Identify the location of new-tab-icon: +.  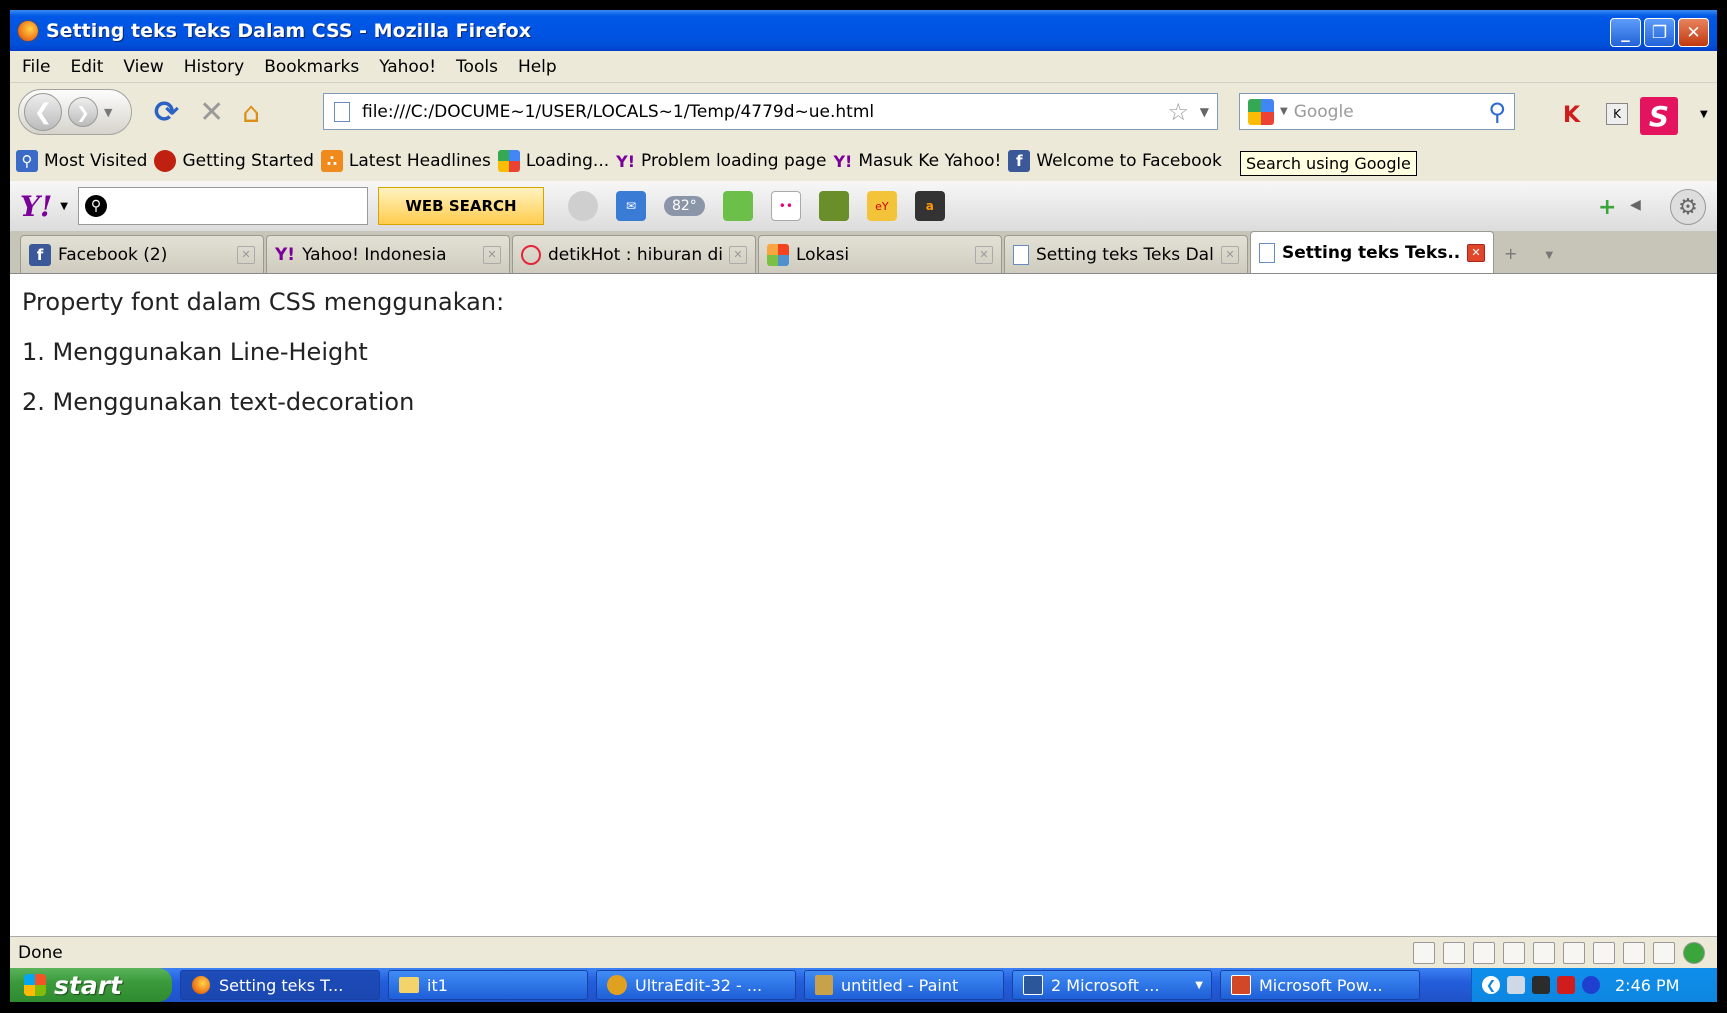
(1510, 253).